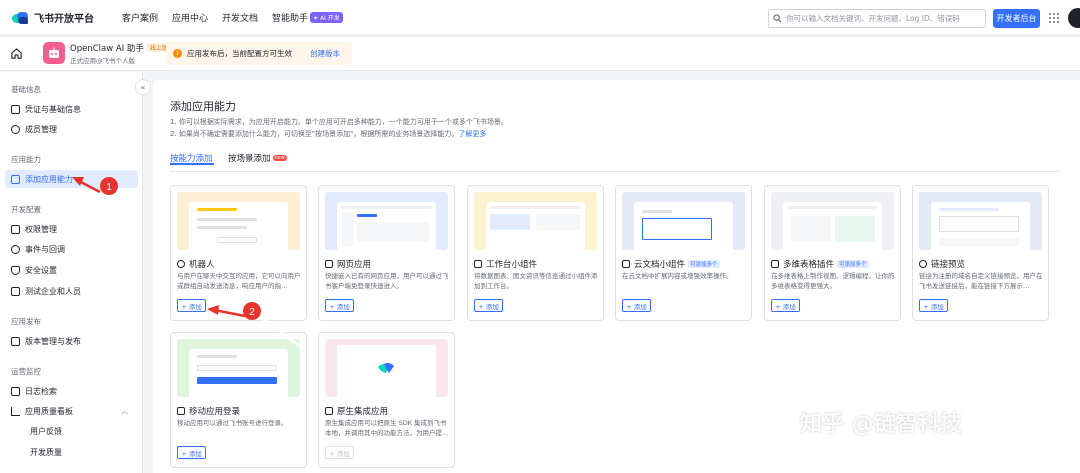 This screenshot has height=473, width=1080. I want to click on web-app-preview-image, so click(386, 221).